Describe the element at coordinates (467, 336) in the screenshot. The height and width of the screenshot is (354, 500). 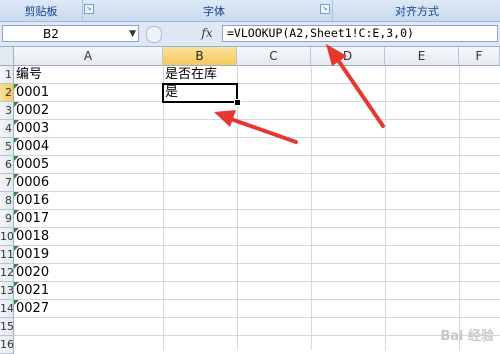
I see `watermark: Bai 经验` at that location.